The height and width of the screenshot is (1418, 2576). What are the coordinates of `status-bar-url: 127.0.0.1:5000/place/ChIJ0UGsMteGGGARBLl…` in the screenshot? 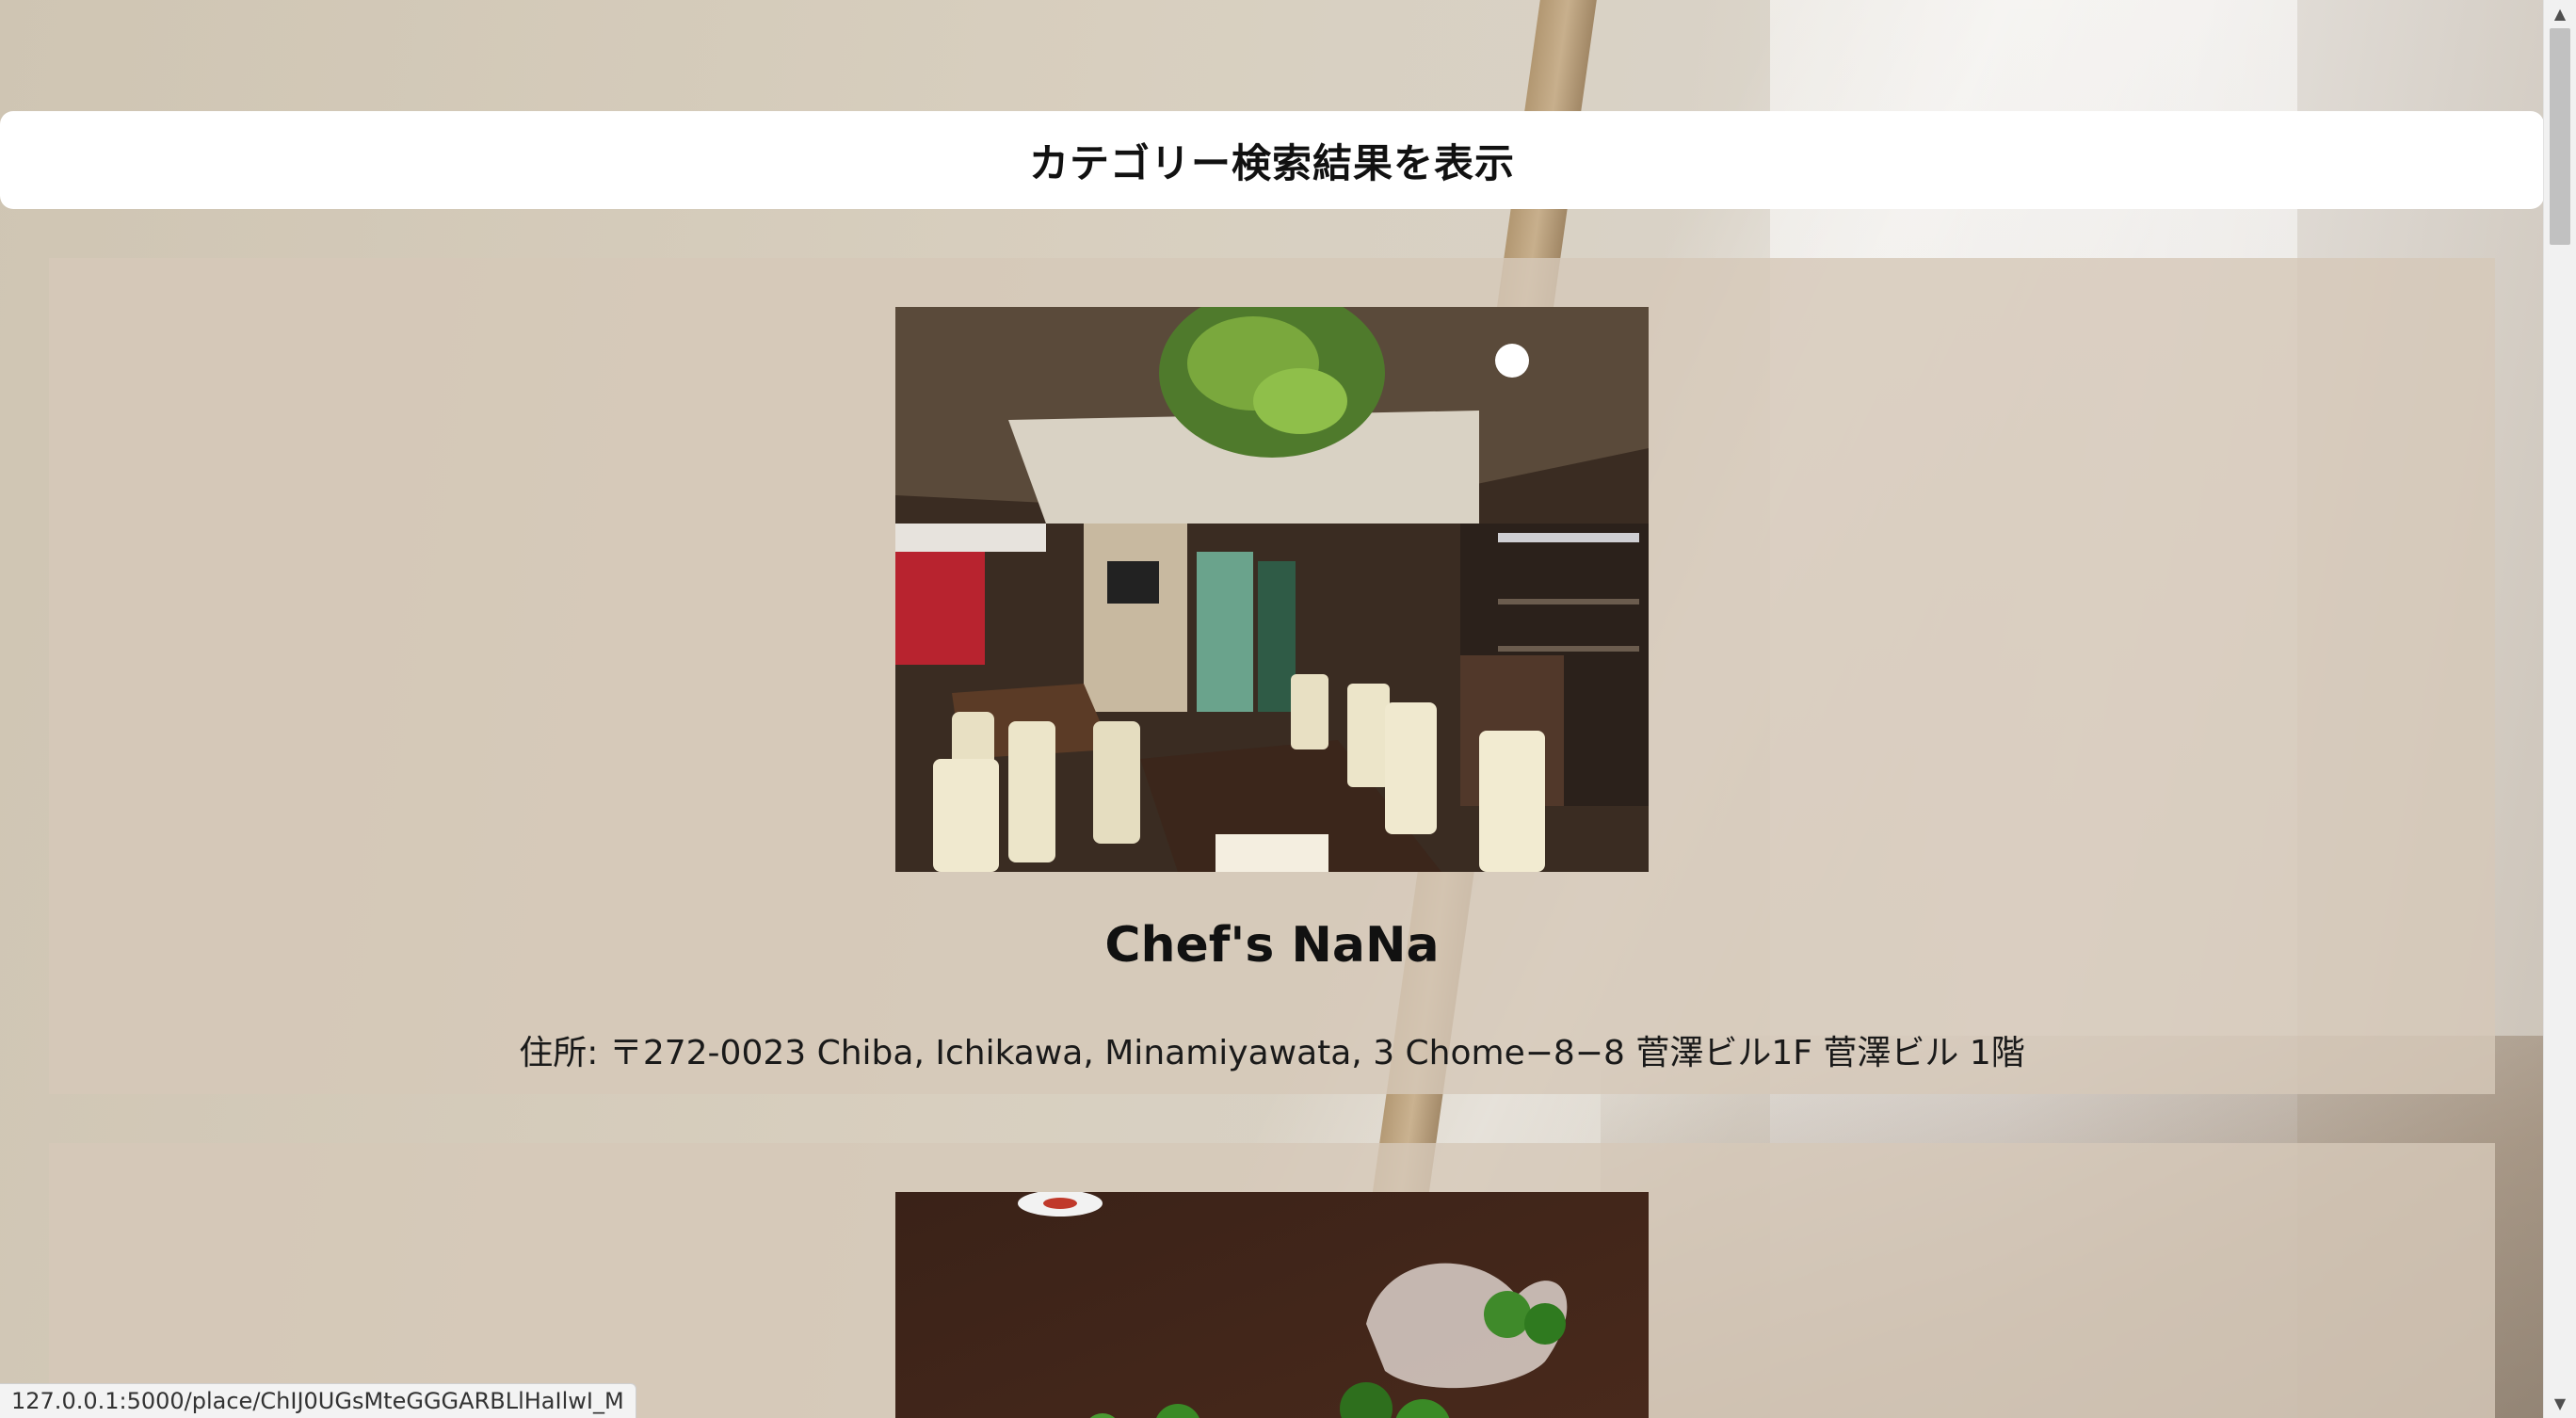 It's located at (318, 1400).